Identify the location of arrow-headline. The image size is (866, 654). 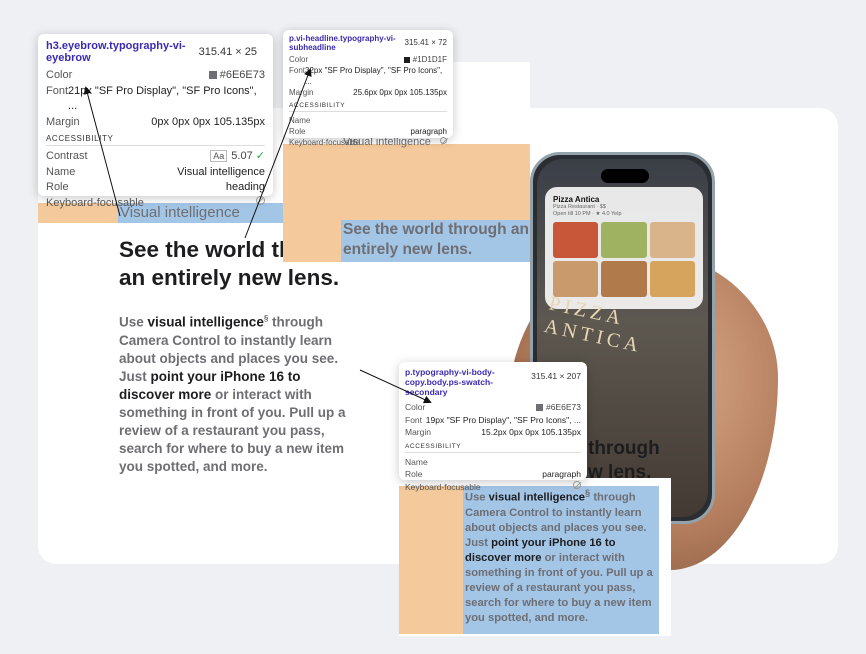
(278, 153).